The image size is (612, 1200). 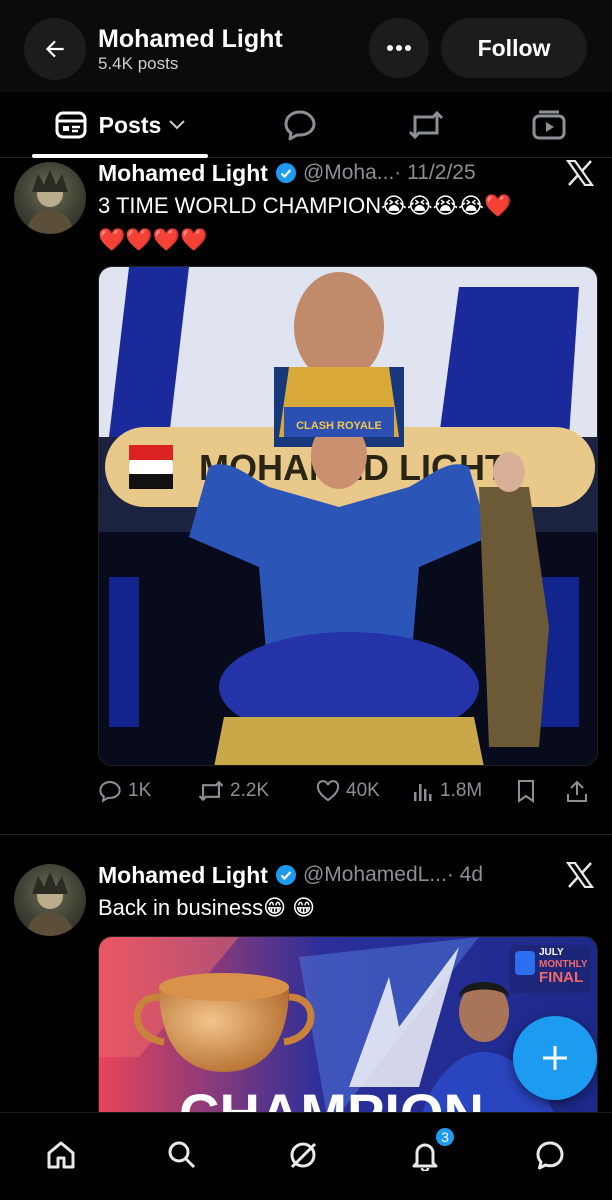 I want to click on feed-icon, so click(x=71, y=125).